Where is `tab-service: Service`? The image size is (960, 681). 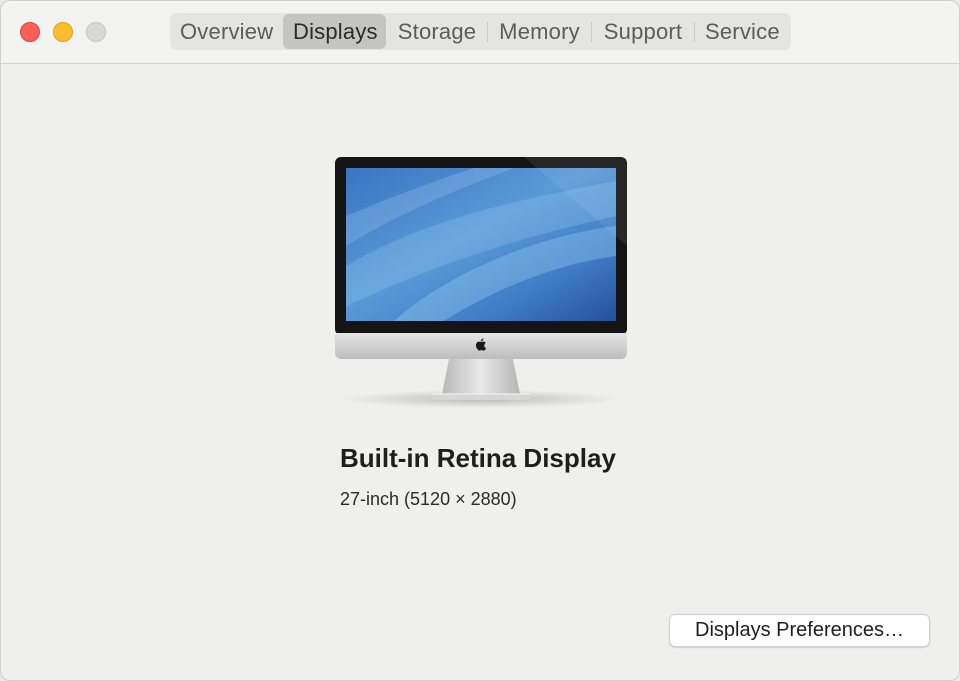 tab-service: Service is located at coordinates (742, 31).